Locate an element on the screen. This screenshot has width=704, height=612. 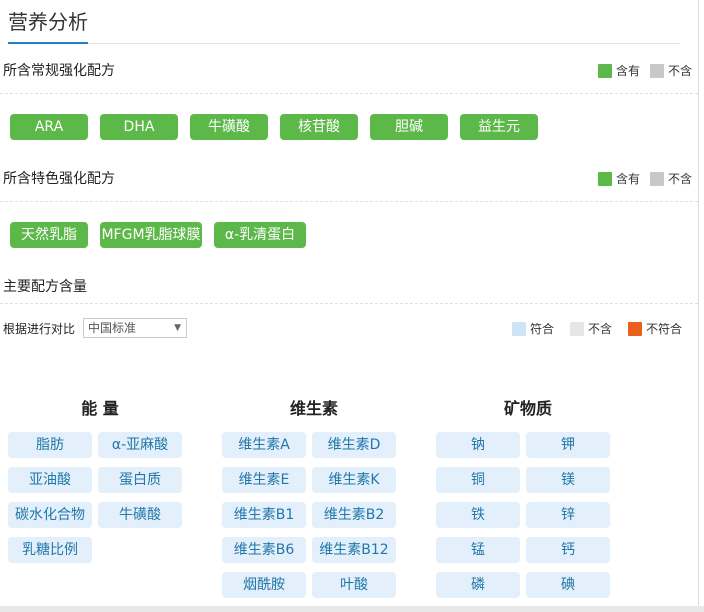
none-swatch is located at coordinates (576, 328).